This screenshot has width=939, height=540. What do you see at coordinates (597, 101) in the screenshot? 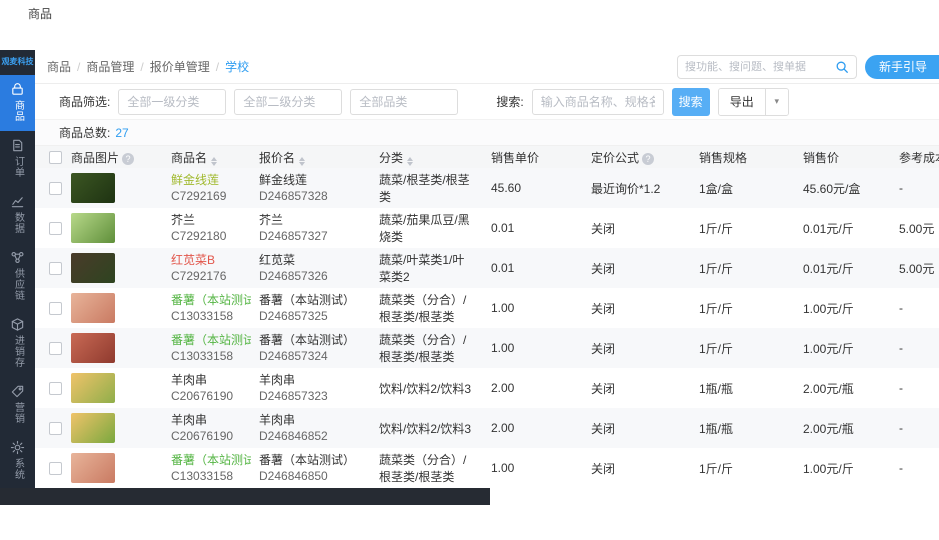
I see `product-search-input` at bounding box center [597, 101].